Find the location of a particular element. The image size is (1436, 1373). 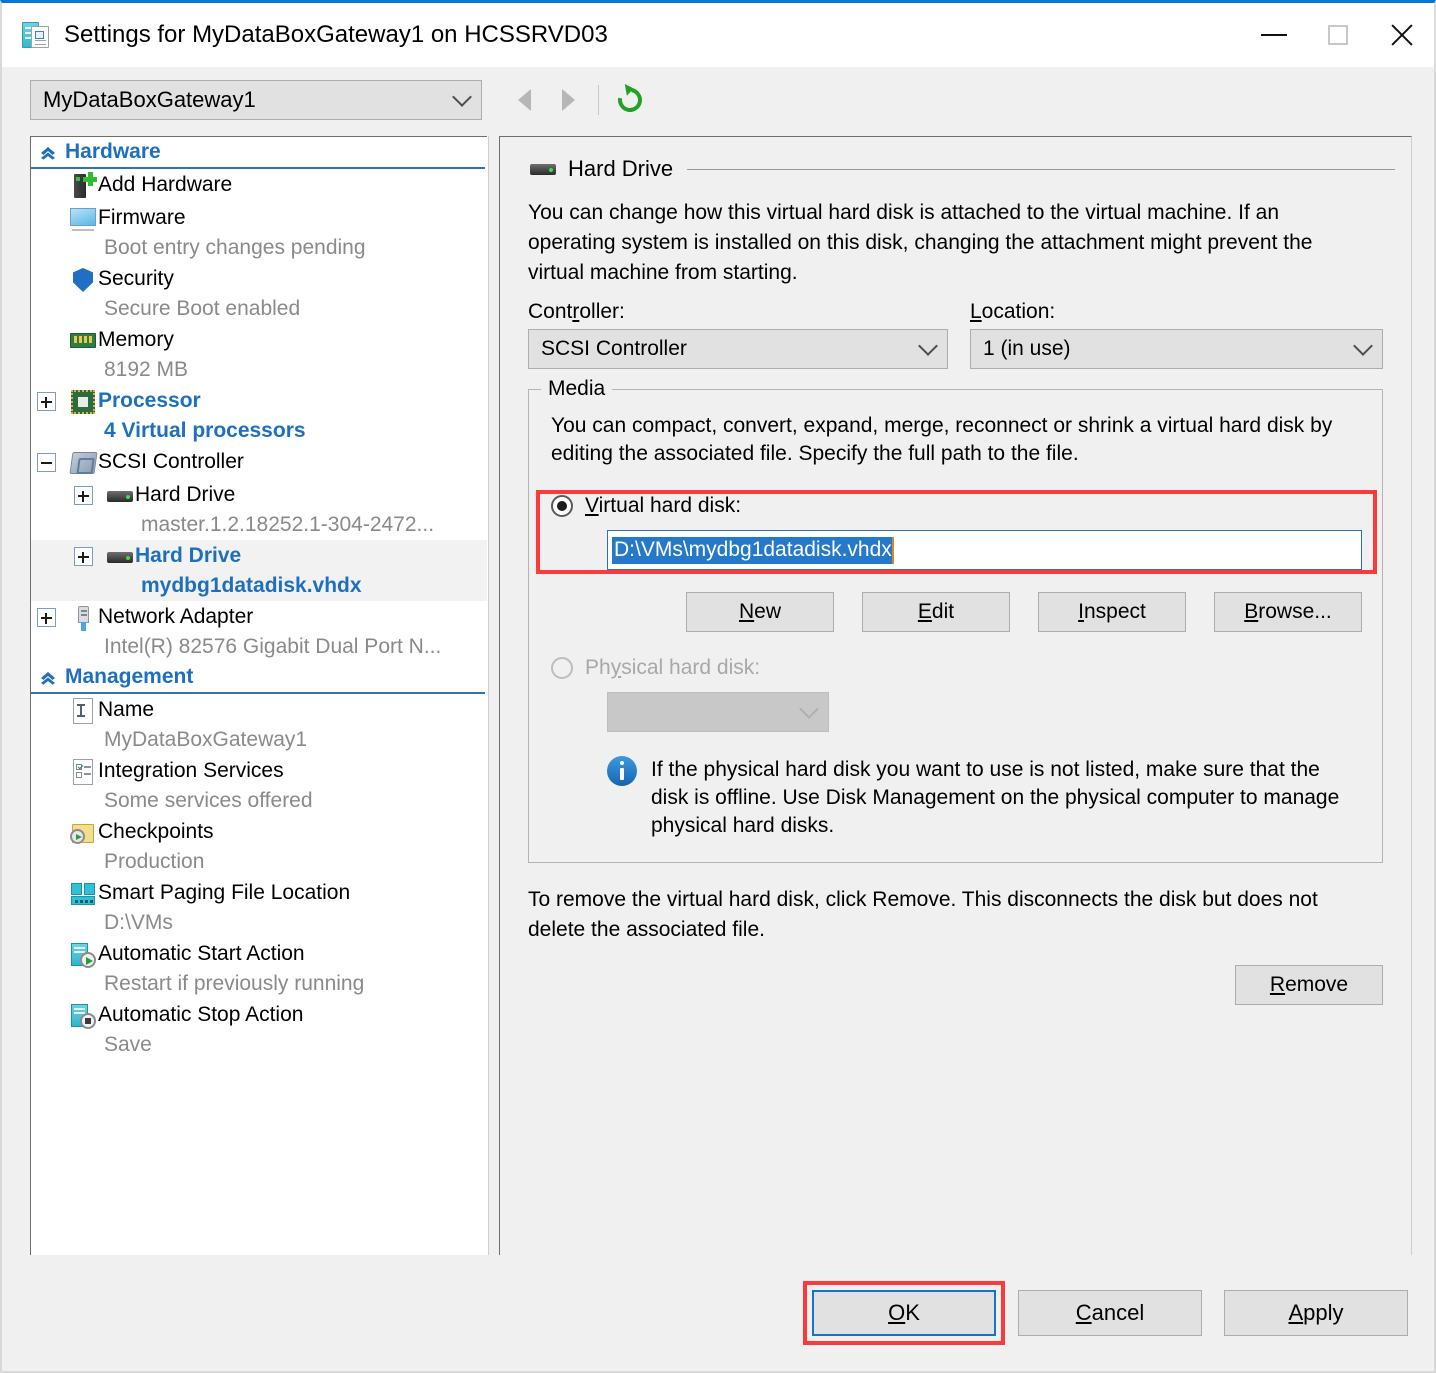

tree-item-processor: Processor 4 Virtual processors is located at coordinates (259, 415).